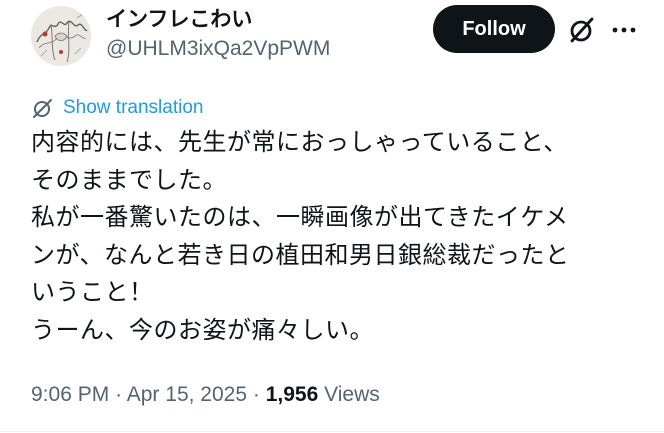 The image size is (664, 433). I want to click on tweet-text-line: そのままでした。, so click(129, 179).